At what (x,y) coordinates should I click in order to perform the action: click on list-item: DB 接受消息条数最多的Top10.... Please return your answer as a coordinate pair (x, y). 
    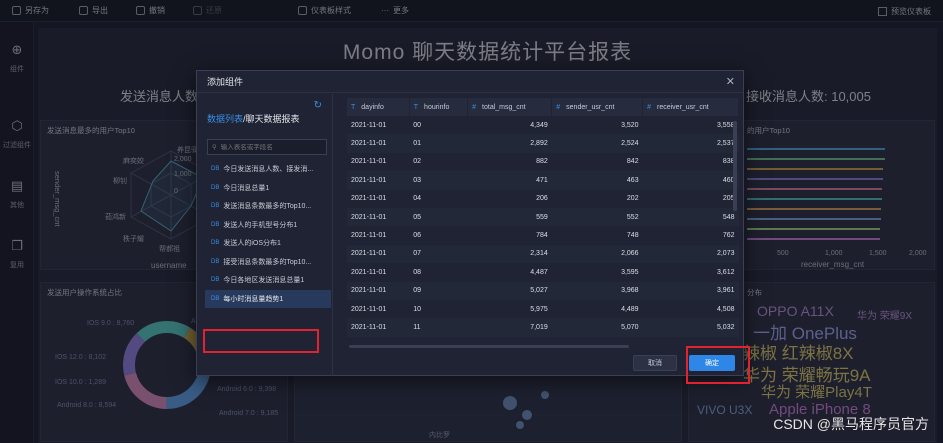
    Looking at the image, I should click on (268, 262).